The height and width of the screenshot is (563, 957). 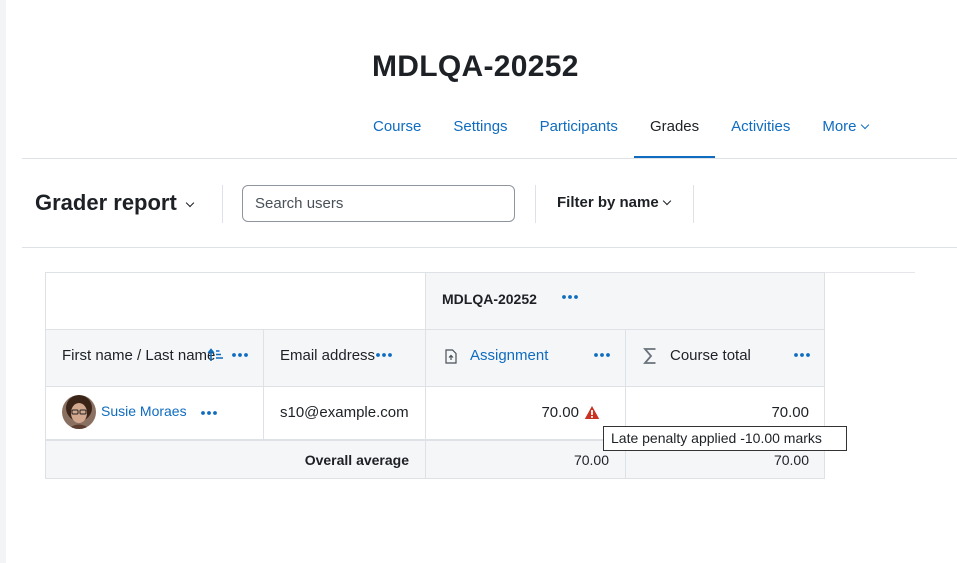 I want to click on warning-icon, so click(x=592, y=412).